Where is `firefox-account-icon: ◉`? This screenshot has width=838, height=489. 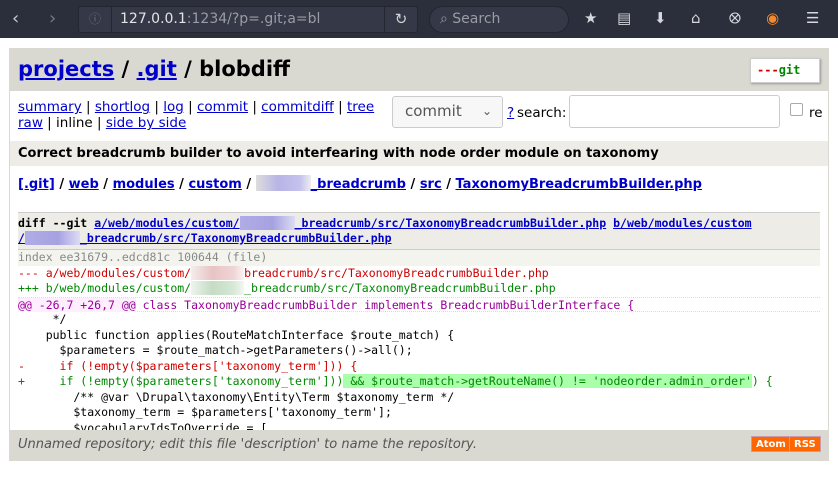 firefox-account-icon: ◉ is located at coordinates (772, 18).